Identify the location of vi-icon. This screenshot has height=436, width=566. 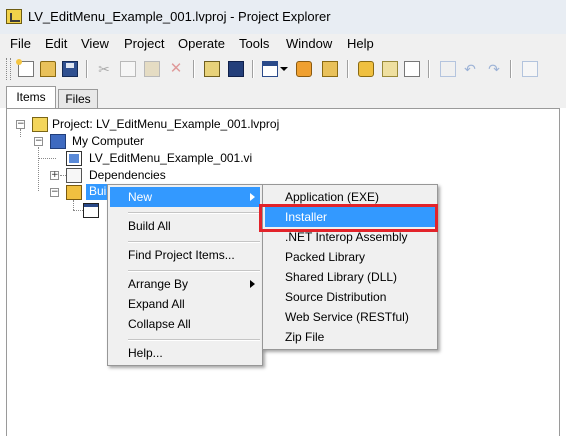
(74, 158).